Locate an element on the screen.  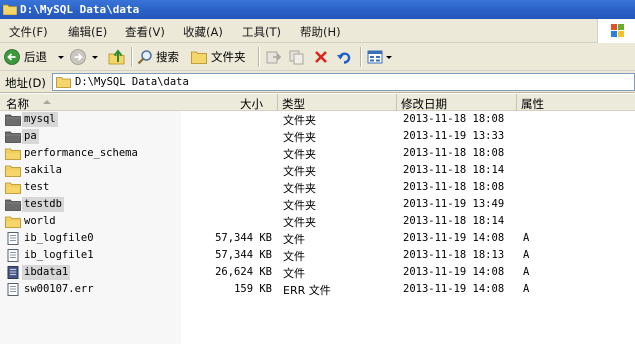
column-name-label: 名称 is located at coordinates (17, 104).